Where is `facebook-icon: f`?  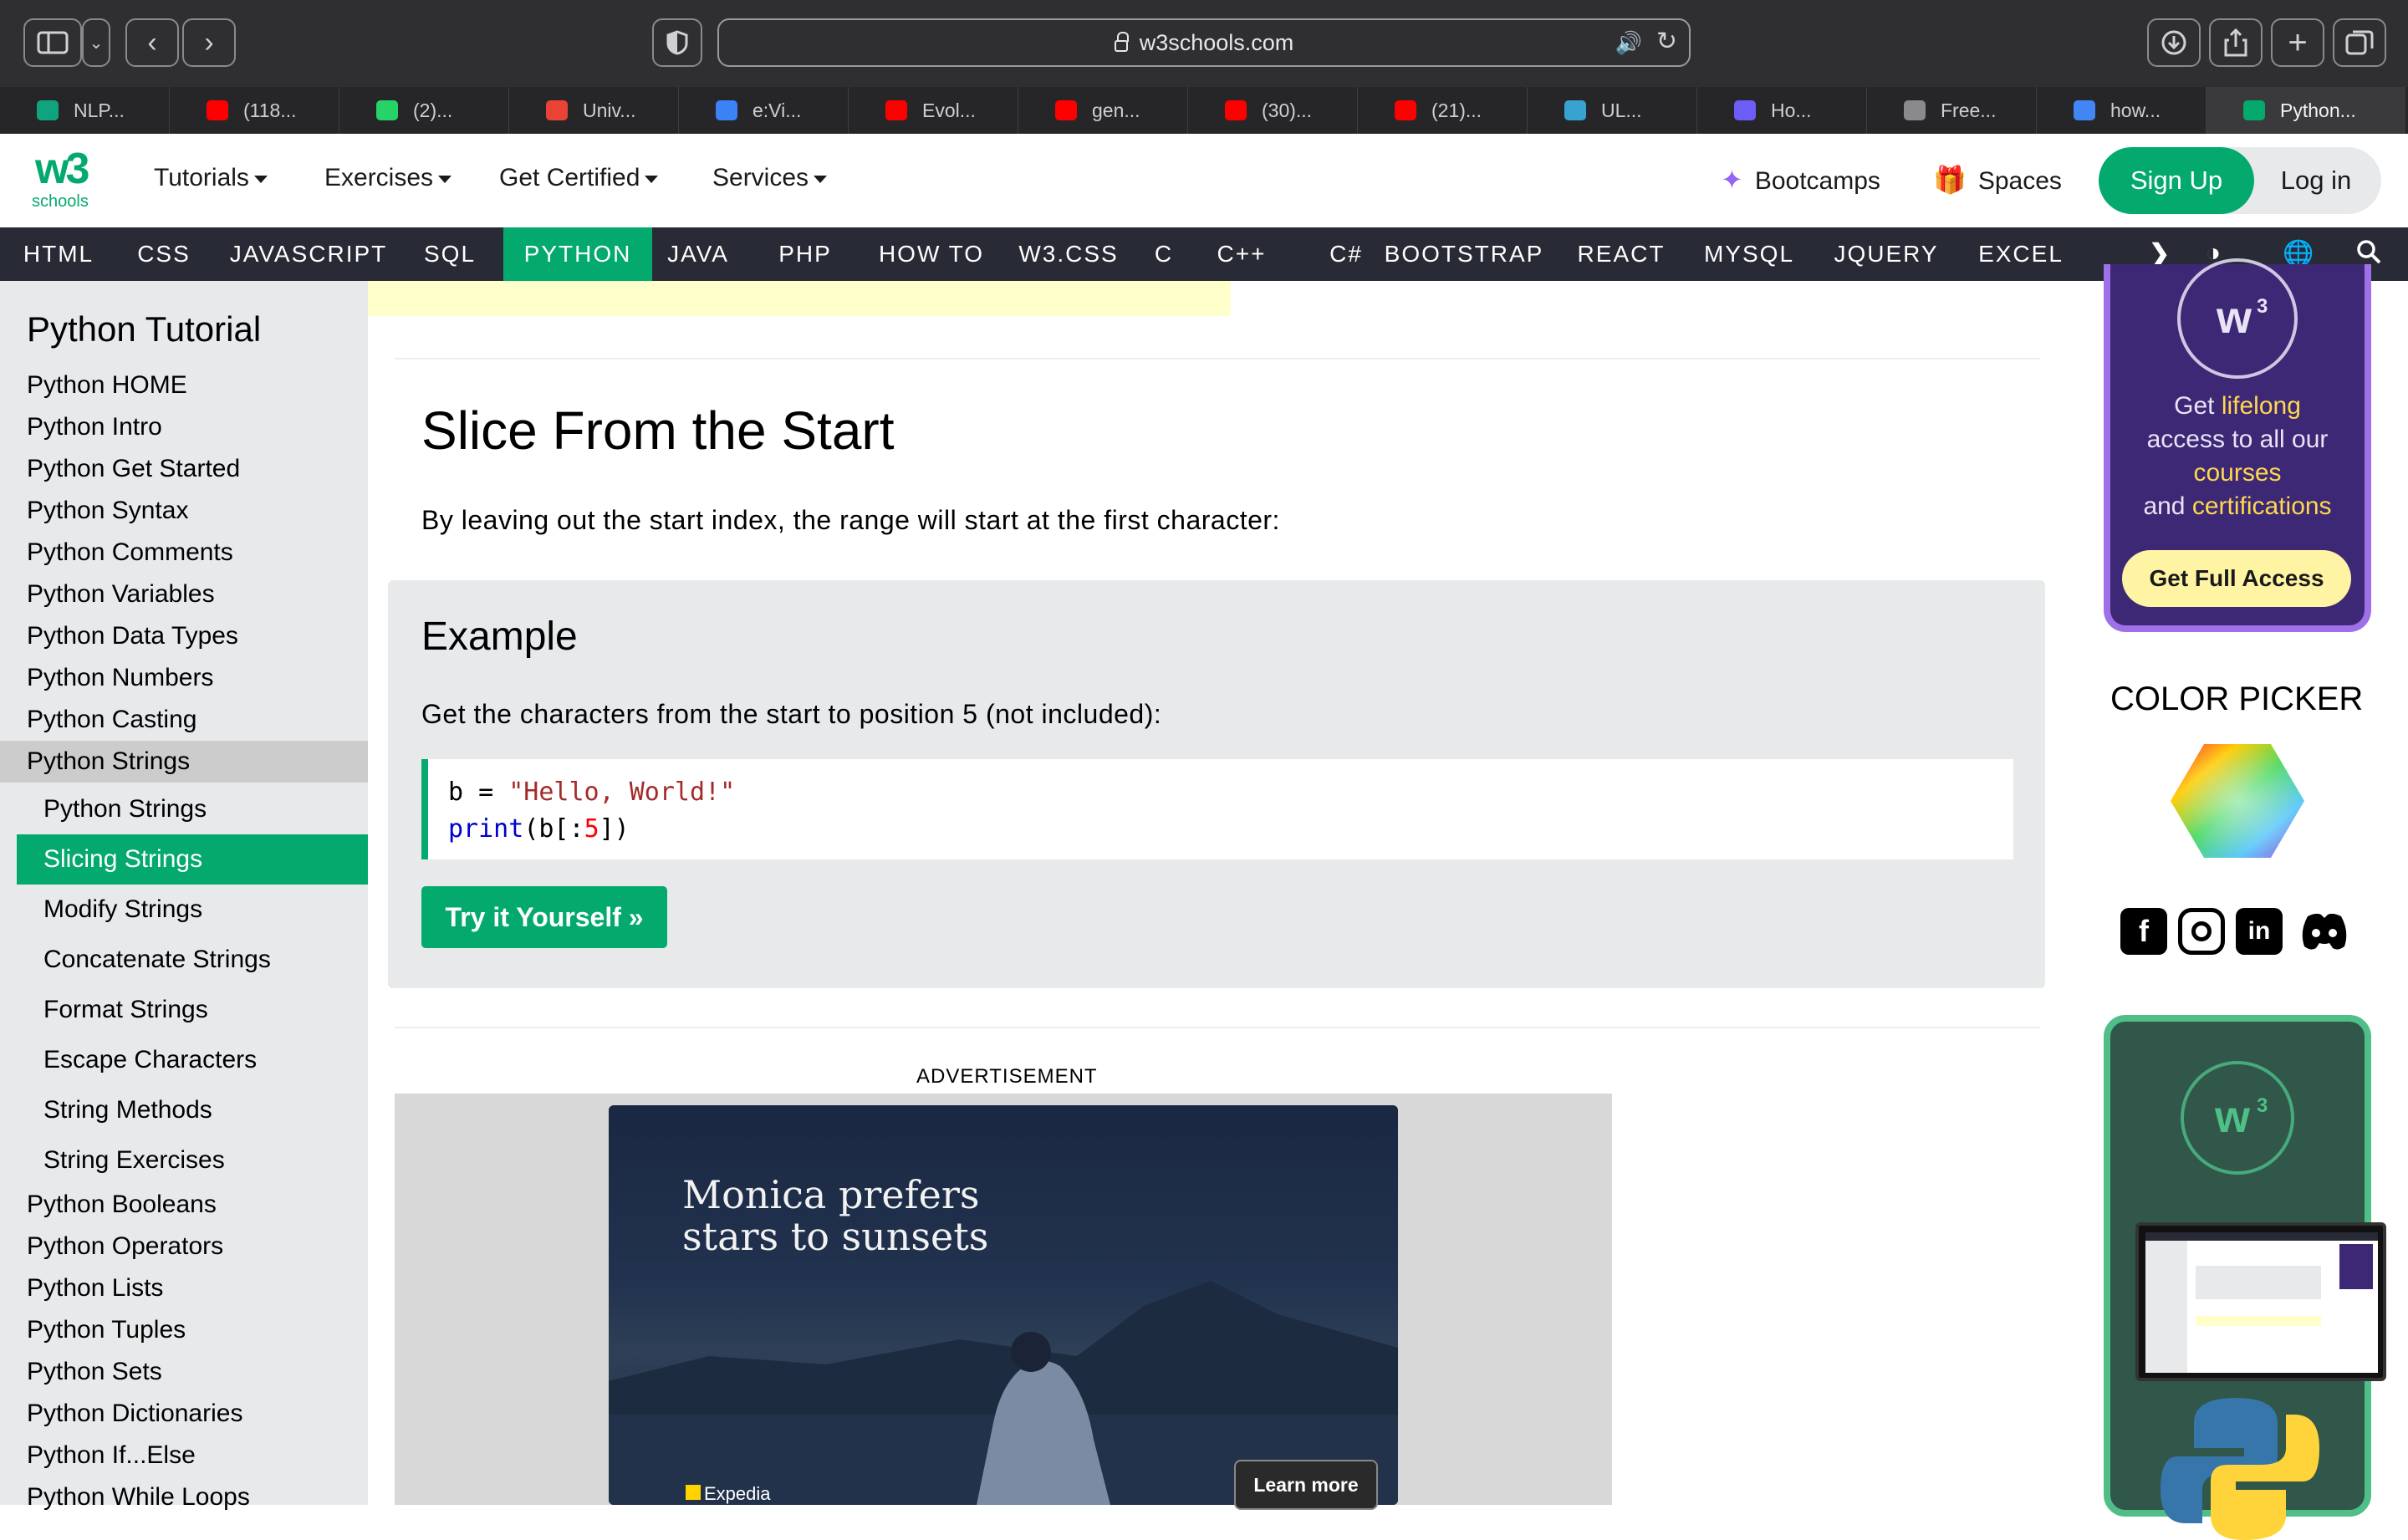 facebook-icon: f is located at coordinates (2143, 931).